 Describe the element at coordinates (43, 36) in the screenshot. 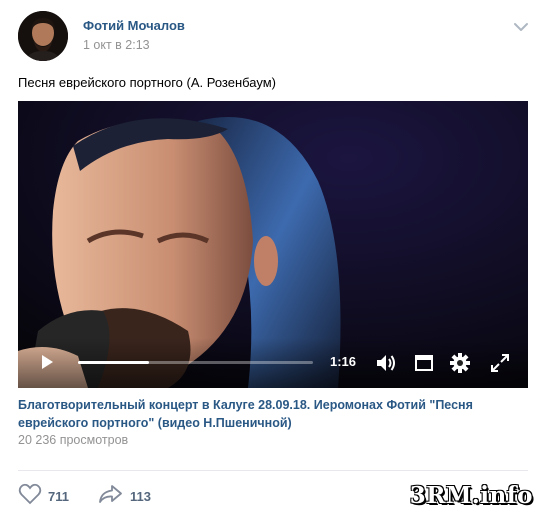

I see `author-avatar` at that location.